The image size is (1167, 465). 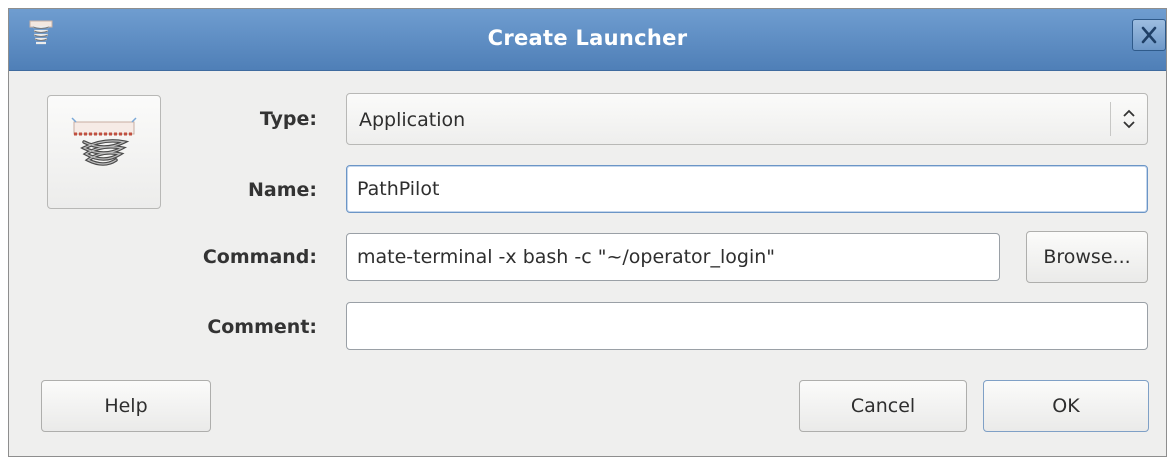 What do you see at coordinates (288, 119) in the screenshot?
I see `type-label: Type:` at bounding box center [288, 119].